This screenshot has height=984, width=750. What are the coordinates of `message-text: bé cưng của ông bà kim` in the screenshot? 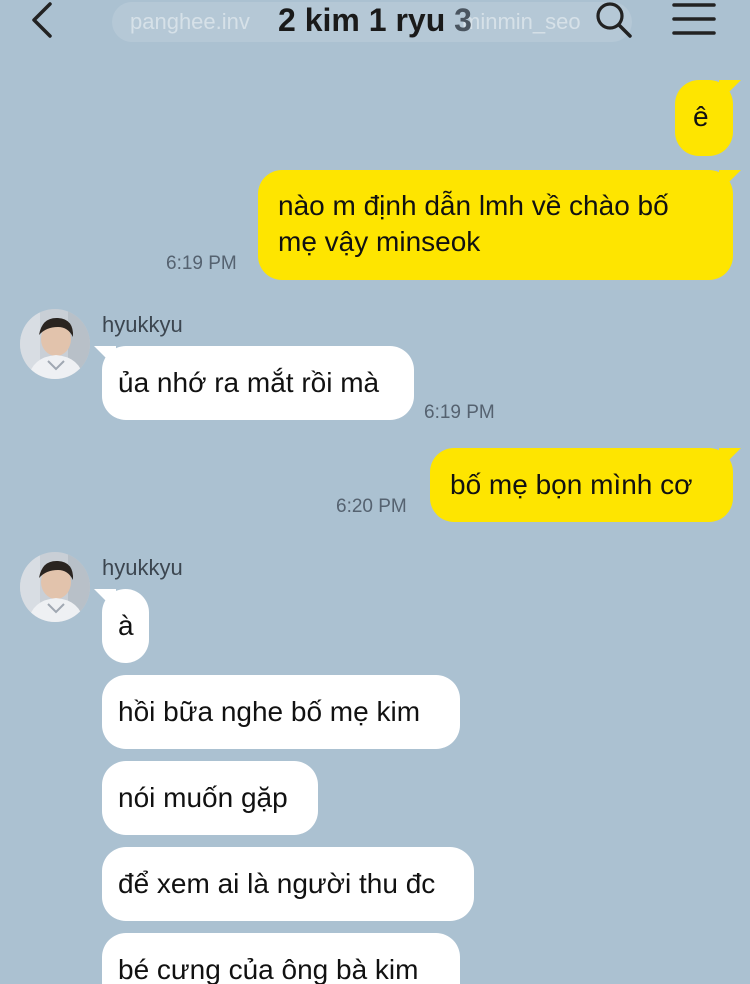 It's located at (268, 969).